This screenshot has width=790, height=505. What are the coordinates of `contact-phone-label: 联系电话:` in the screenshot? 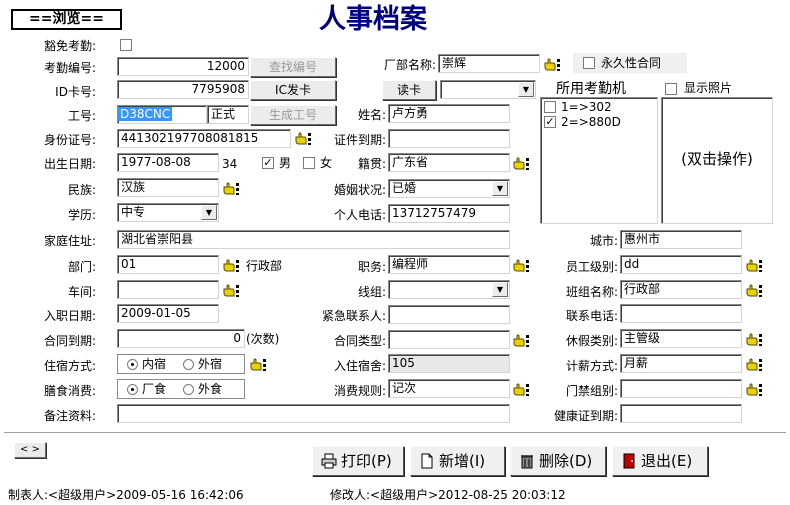 It's located at (591, 316).